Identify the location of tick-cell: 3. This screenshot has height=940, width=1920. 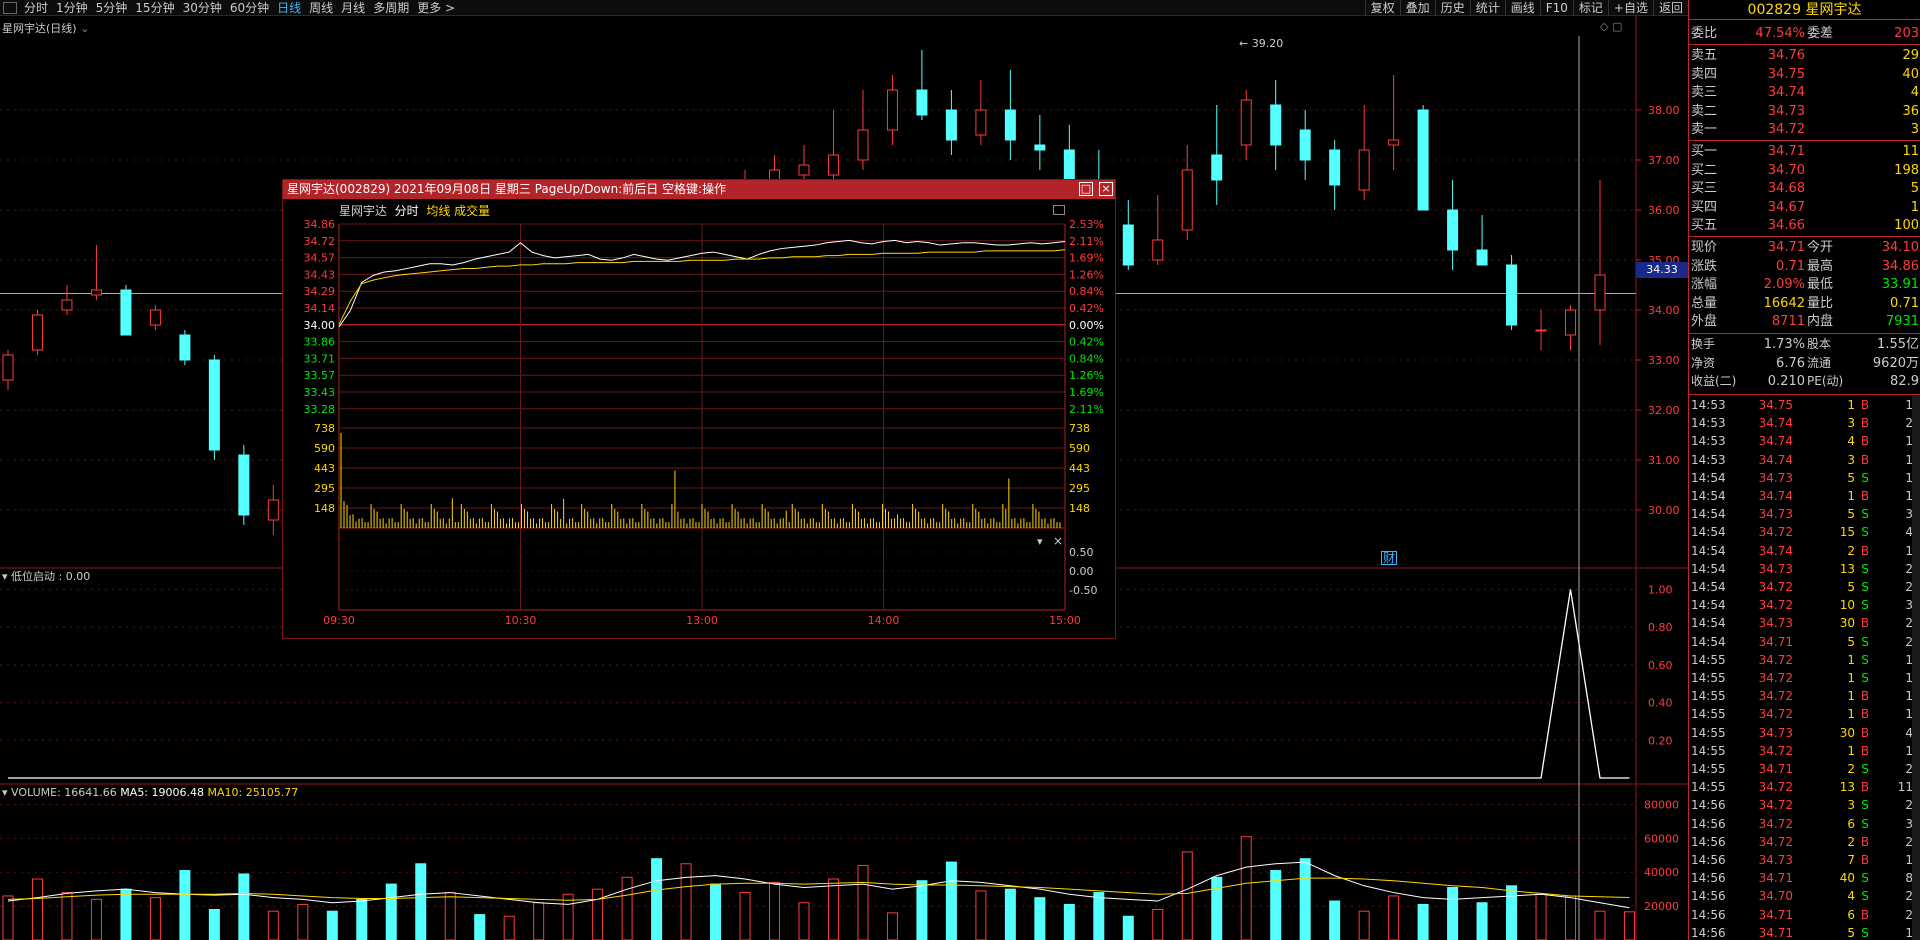
(1909, 823).